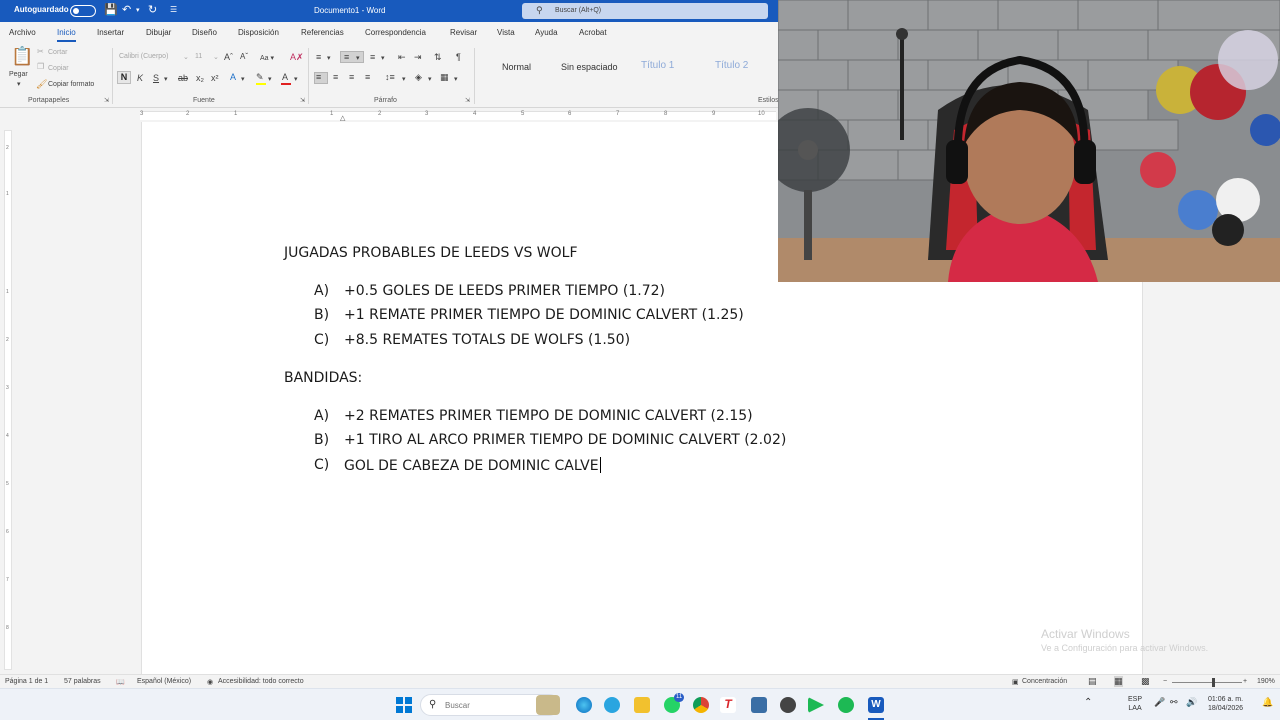 The width and height of the screenshot is (1280, 720). I want to click on show-marks-icon: ¶, so click(458, 57).